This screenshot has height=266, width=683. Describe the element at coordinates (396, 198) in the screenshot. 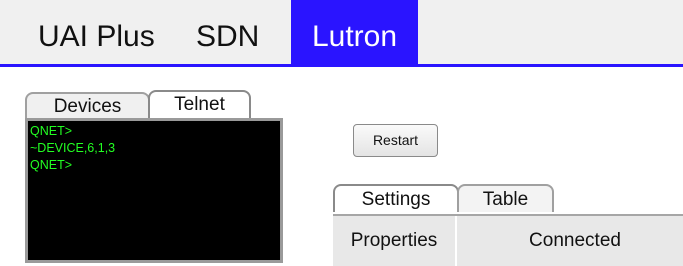

I see `tab-settings: Settings` at that location.